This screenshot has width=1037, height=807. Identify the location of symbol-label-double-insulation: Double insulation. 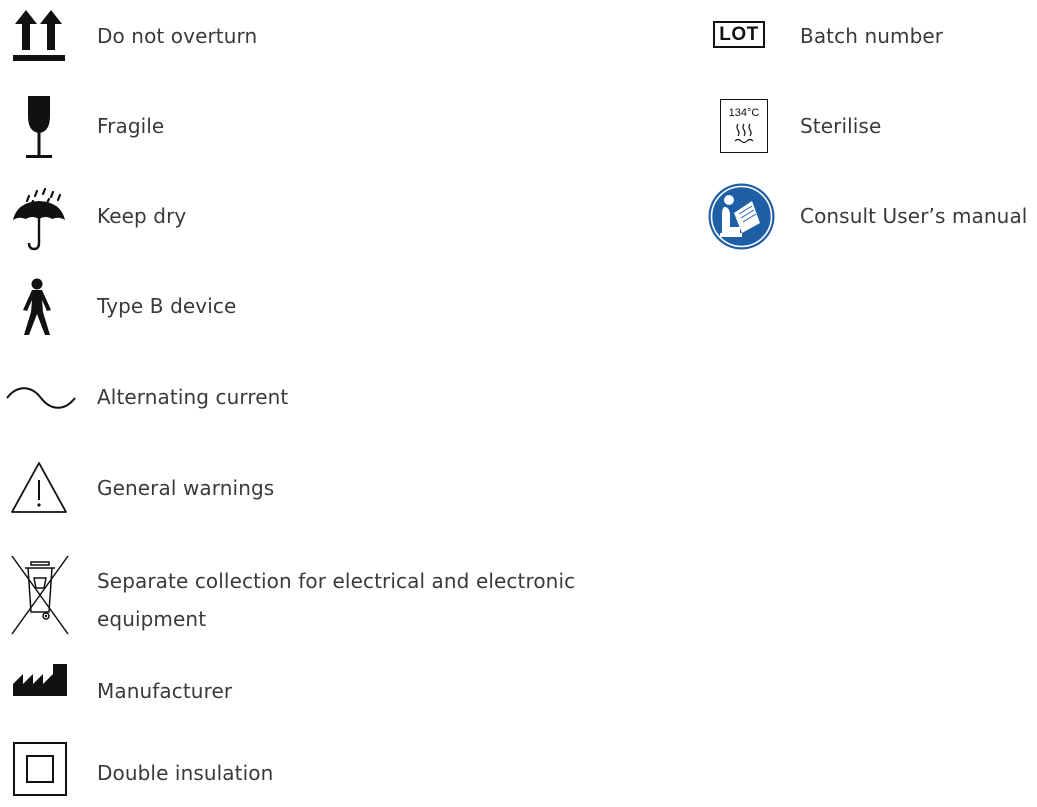
(185, 773).